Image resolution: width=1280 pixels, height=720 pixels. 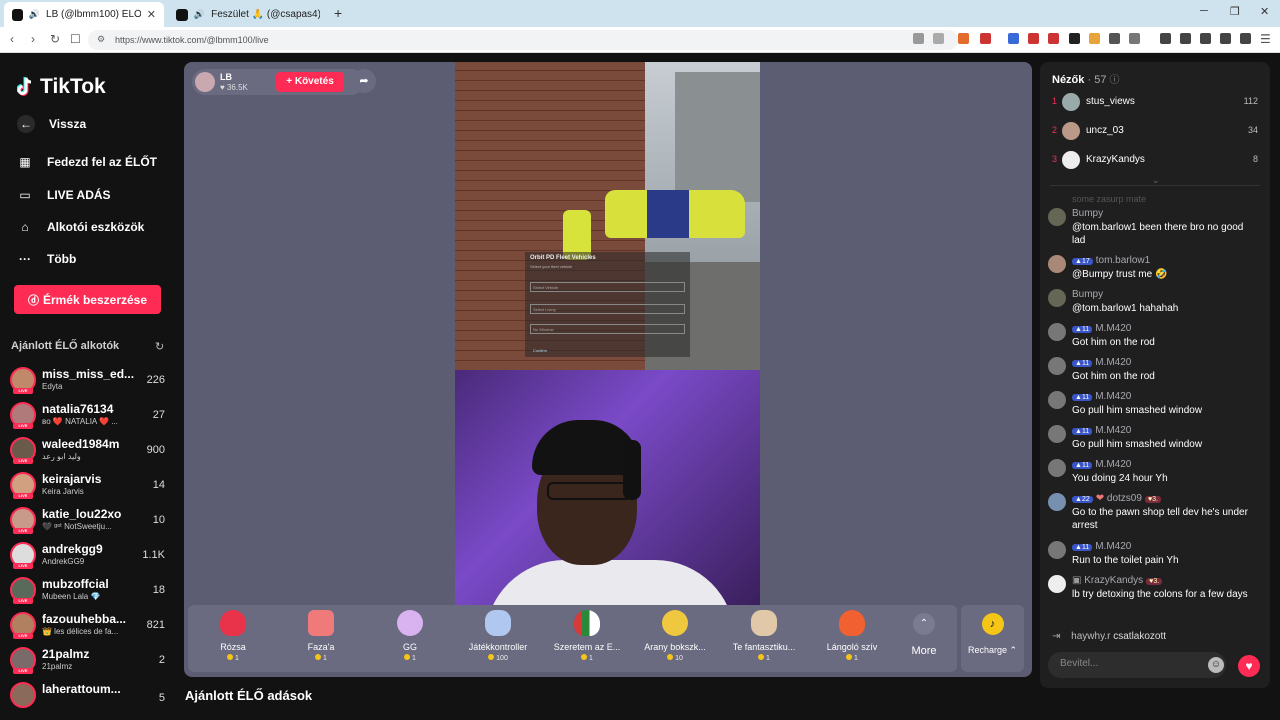 What do you see at coordinates (764, 636) in the screenshot?
I see `gift-item: Te fantasztiku... 1` at bounding box center [764, 636].